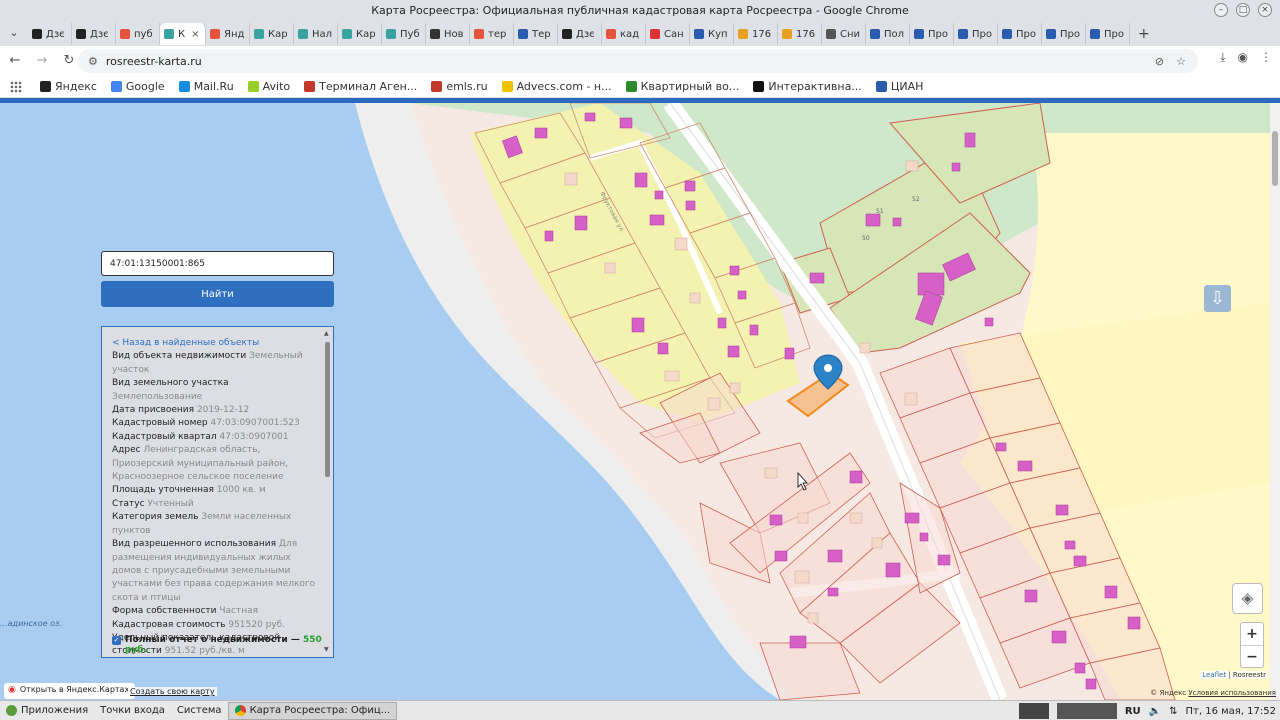 This screenshot has width=1280, height=720. I want to click on down-arrow-icon: ⇩, so click(1217, 298).